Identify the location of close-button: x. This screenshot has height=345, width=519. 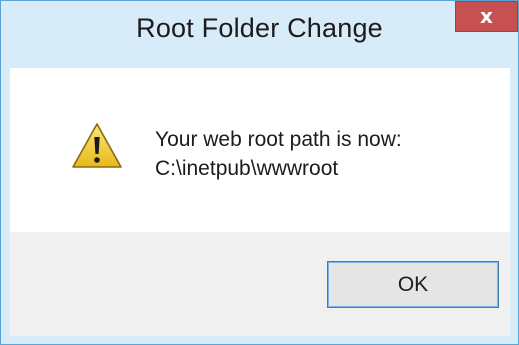
(486, 16).